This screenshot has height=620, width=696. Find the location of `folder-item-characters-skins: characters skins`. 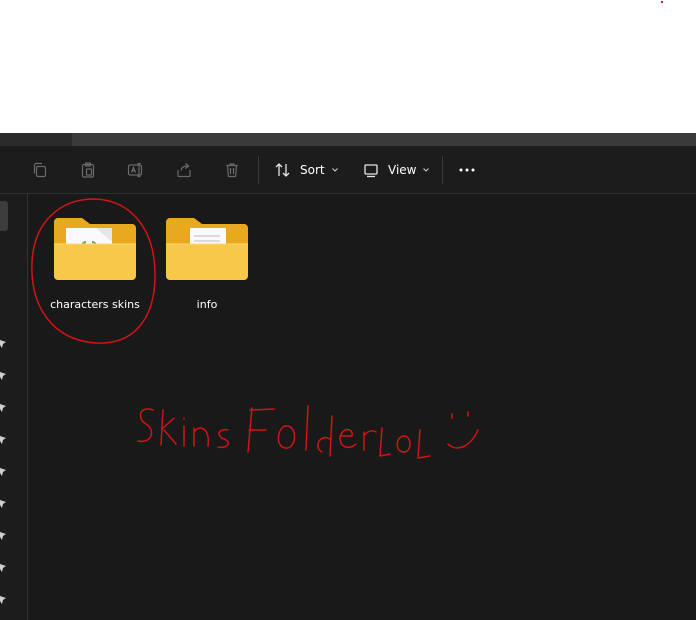

folder-item-characters-skins: characters skins is located at coordinates (95, 262).